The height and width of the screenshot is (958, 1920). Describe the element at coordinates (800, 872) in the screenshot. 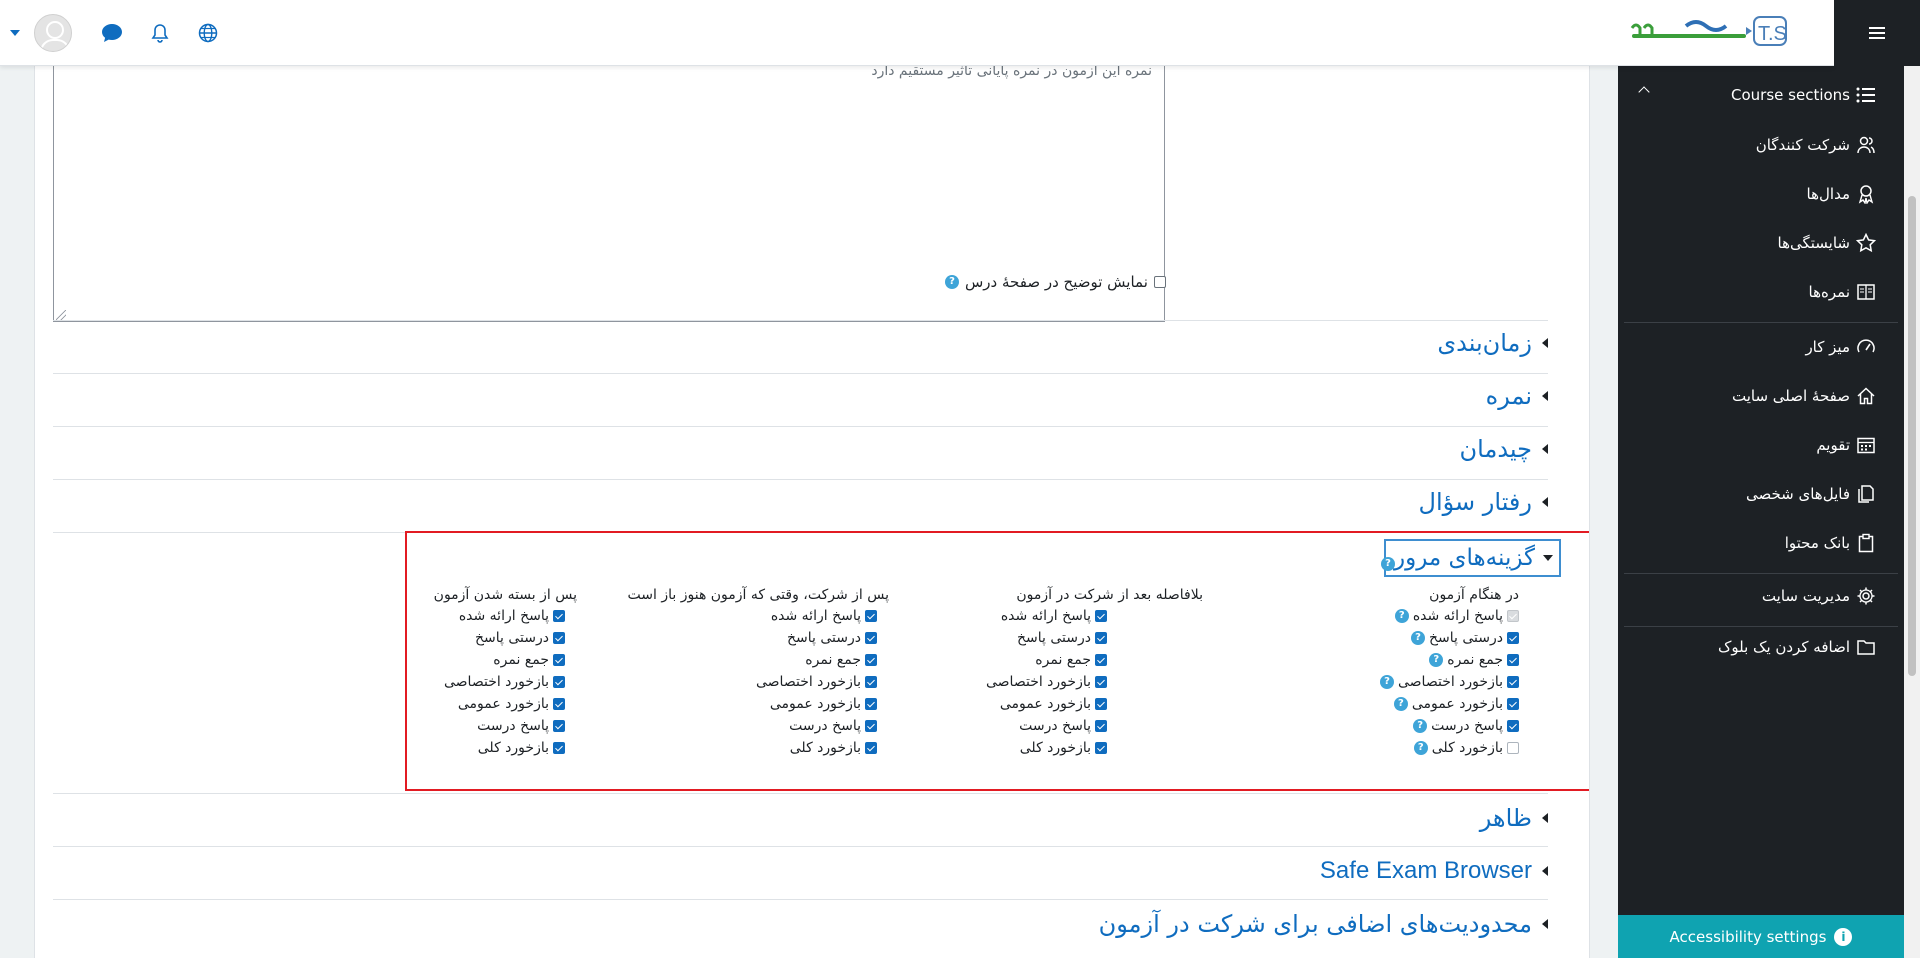

I see `section-safe-exam-browser: Safe Exam Browser` at that location.